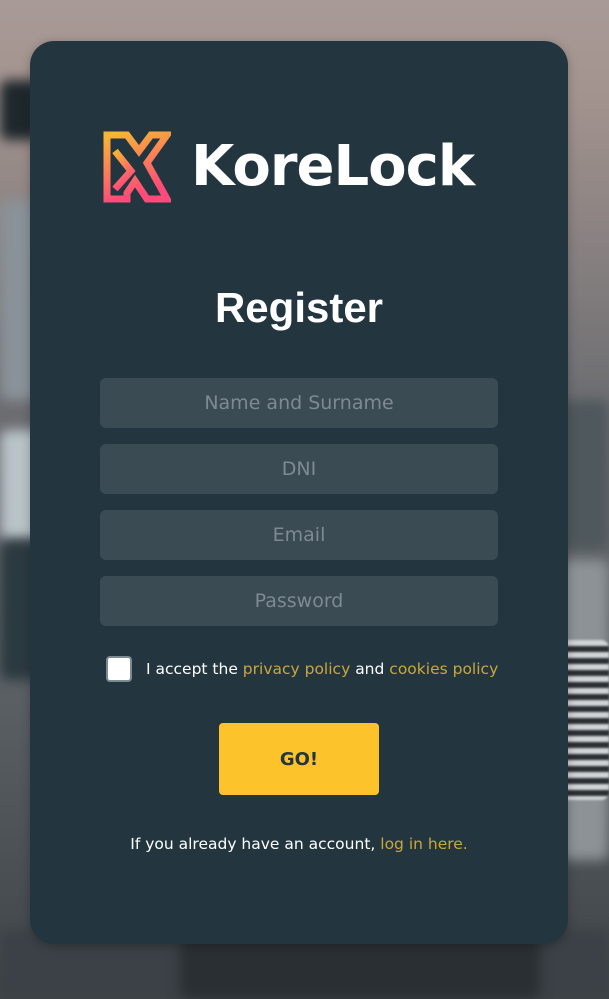 This screenshot has height=999, width=609. What do you see at coordinates (299, 759) in the screenshot?
I see `submit-button: GO!` at bounding box center [299, 759].